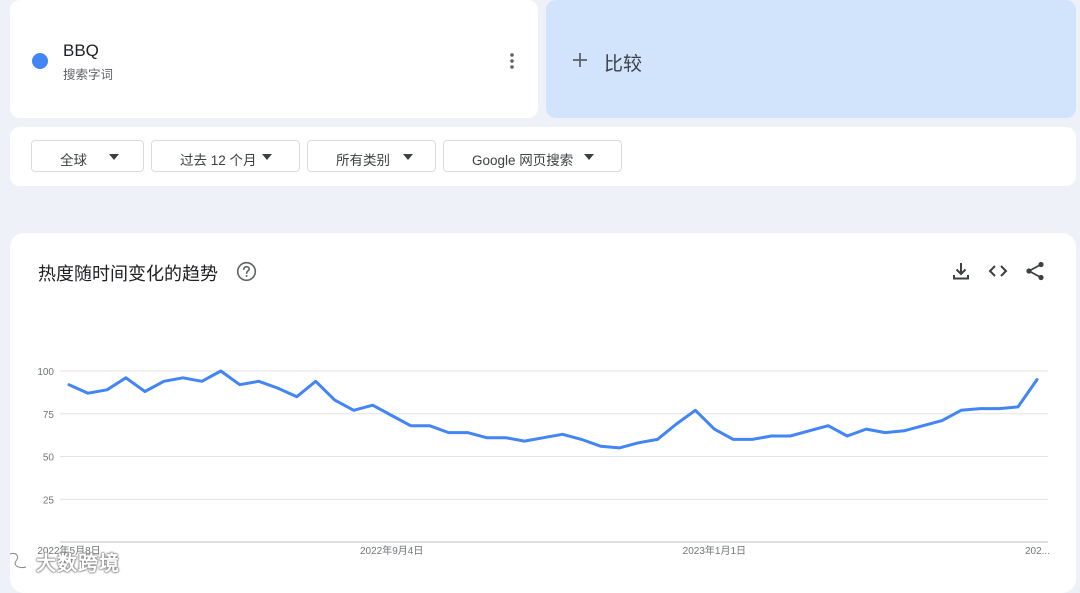 Image resolution: width=1080 pixels, height=593 pixels. I want to click on watermark-text: 大数跨境, so click(78, 563).